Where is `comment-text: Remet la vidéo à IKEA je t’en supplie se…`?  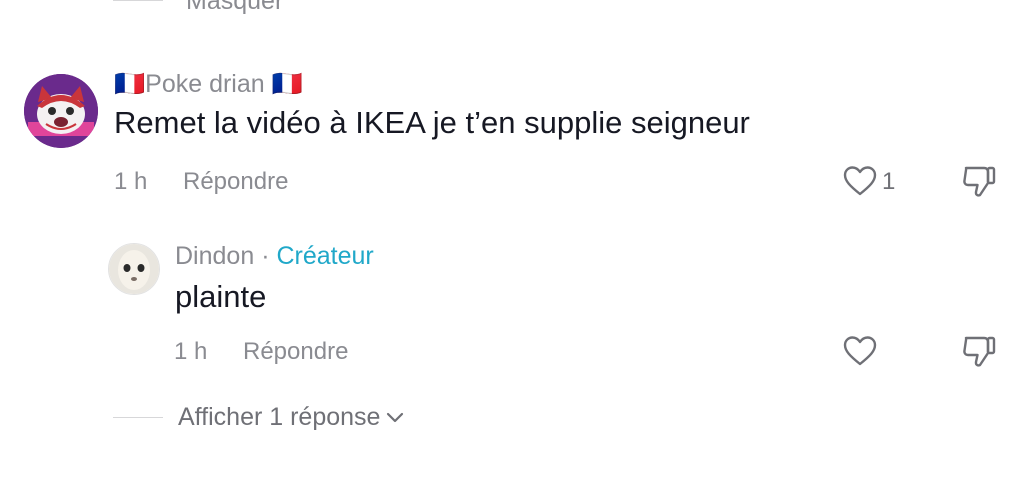
comment-text: Remet la vidéo à IKEA je t’en supplie se… is located at coordinates (432, 122).